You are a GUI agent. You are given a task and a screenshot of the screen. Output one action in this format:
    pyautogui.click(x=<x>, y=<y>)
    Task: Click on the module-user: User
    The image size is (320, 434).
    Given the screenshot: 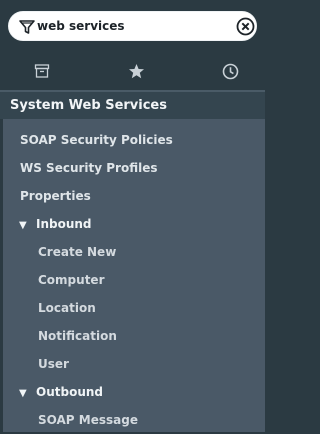 What is the action you would take?
    pyautogui.click(x=151, y=364)
    